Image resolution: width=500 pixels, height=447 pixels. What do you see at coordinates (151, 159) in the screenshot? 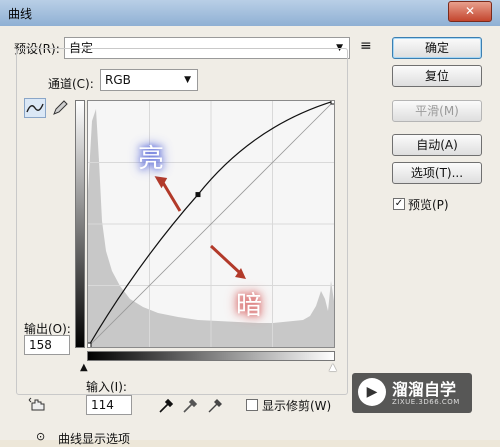
I see `bright-annotation: 亮` at bounding box center [151, 159].